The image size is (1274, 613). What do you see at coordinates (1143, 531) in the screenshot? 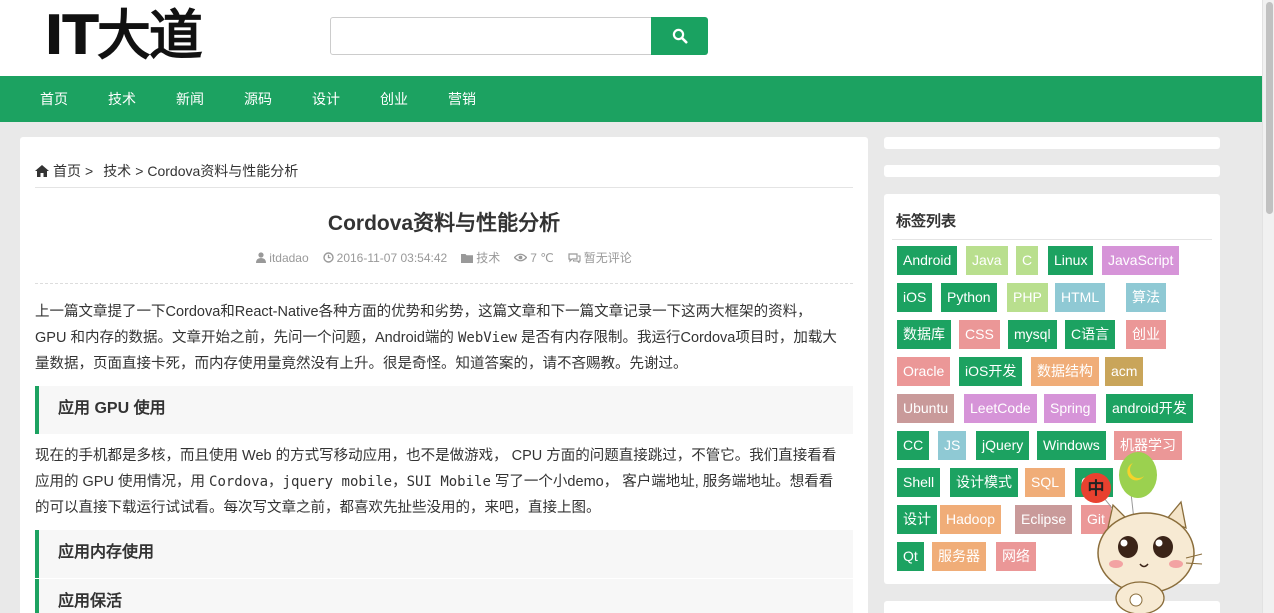
I see `cat-mascot: 中` at bounding box center [1143, 531].